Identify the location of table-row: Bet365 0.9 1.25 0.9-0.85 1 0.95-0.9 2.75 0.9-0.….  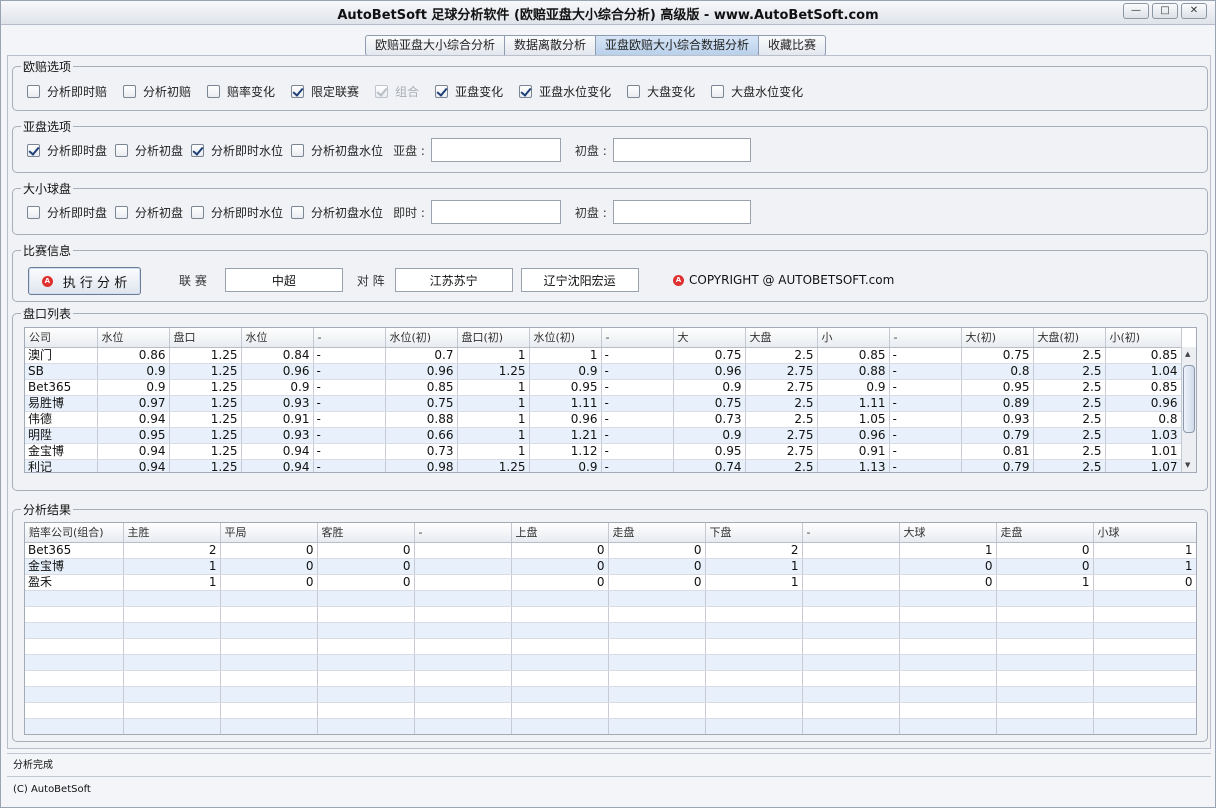
(603, 387).